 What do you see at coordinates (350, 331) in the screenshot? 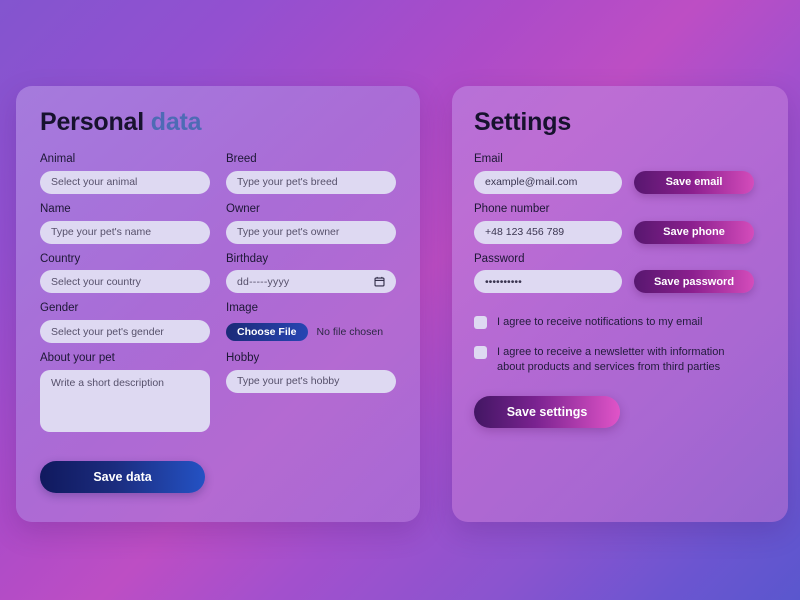
I see `file-status-text: No file chosen` at bounding box center [350, 331].